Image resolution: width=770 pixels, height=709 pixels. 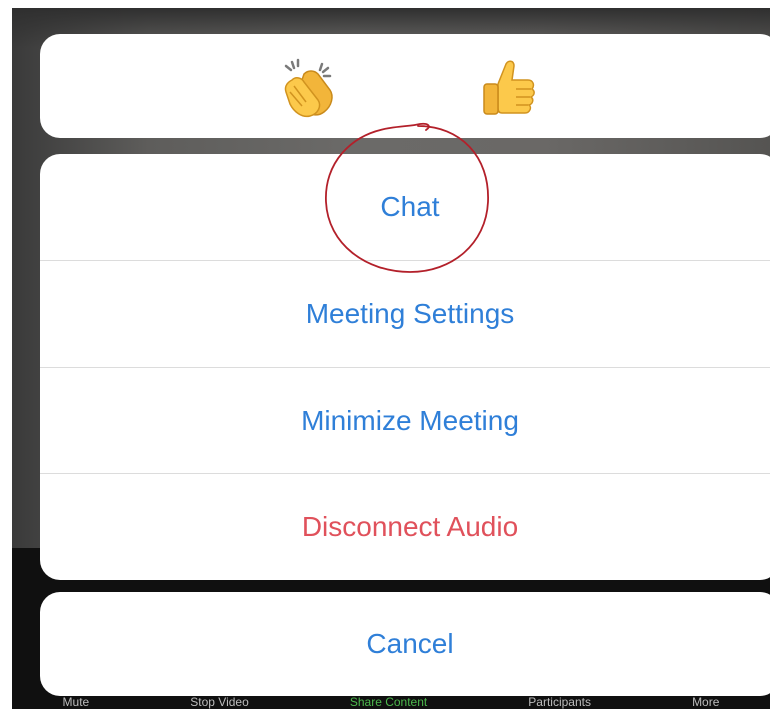 What do you see at coordinates (705, 702) in the screenshot?
I see `toolbar-more: More` at bounding box center [705, 702].